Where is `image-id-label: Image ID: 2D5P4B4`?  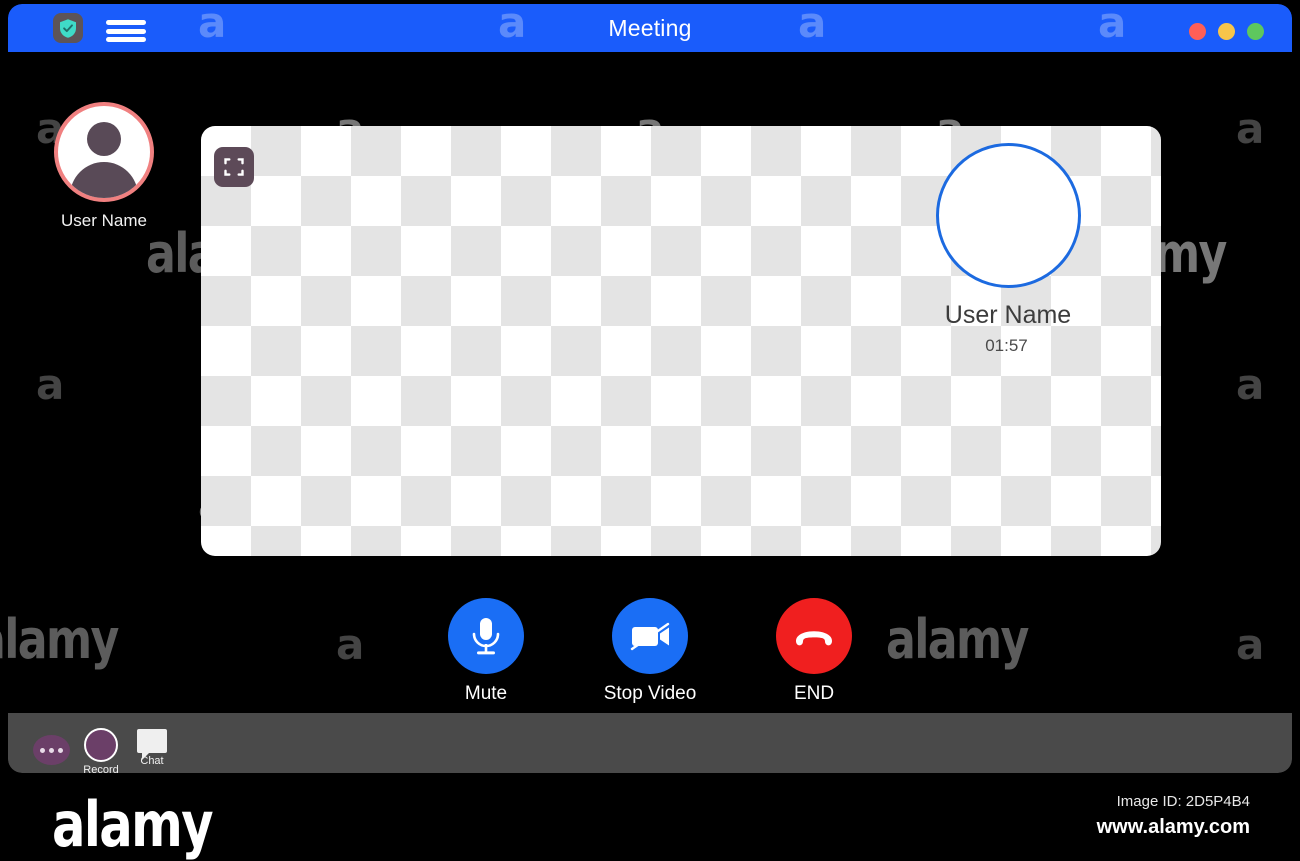 image-id-label: Image ID: 2D5P4B4 is located at coordinates (1183, 801).